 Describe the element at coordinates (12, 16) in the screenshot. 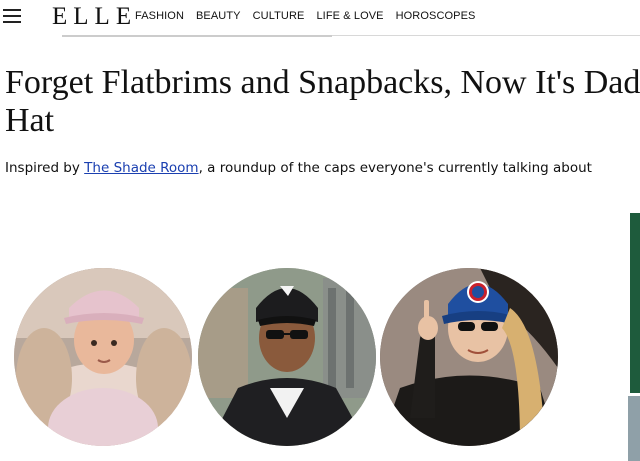

I see `hamburger-menu-icon` at that location.